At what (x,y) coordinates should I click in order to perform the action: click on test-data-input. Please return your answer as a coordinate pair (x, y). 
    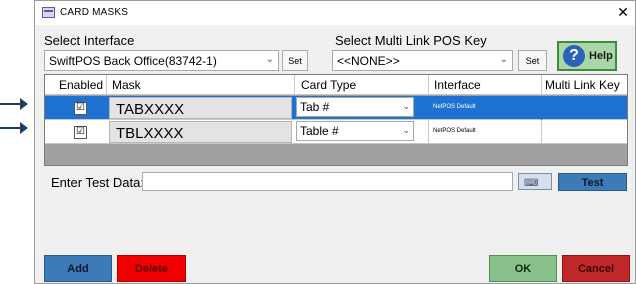
    Looking at the image, I should click on (327, 181).